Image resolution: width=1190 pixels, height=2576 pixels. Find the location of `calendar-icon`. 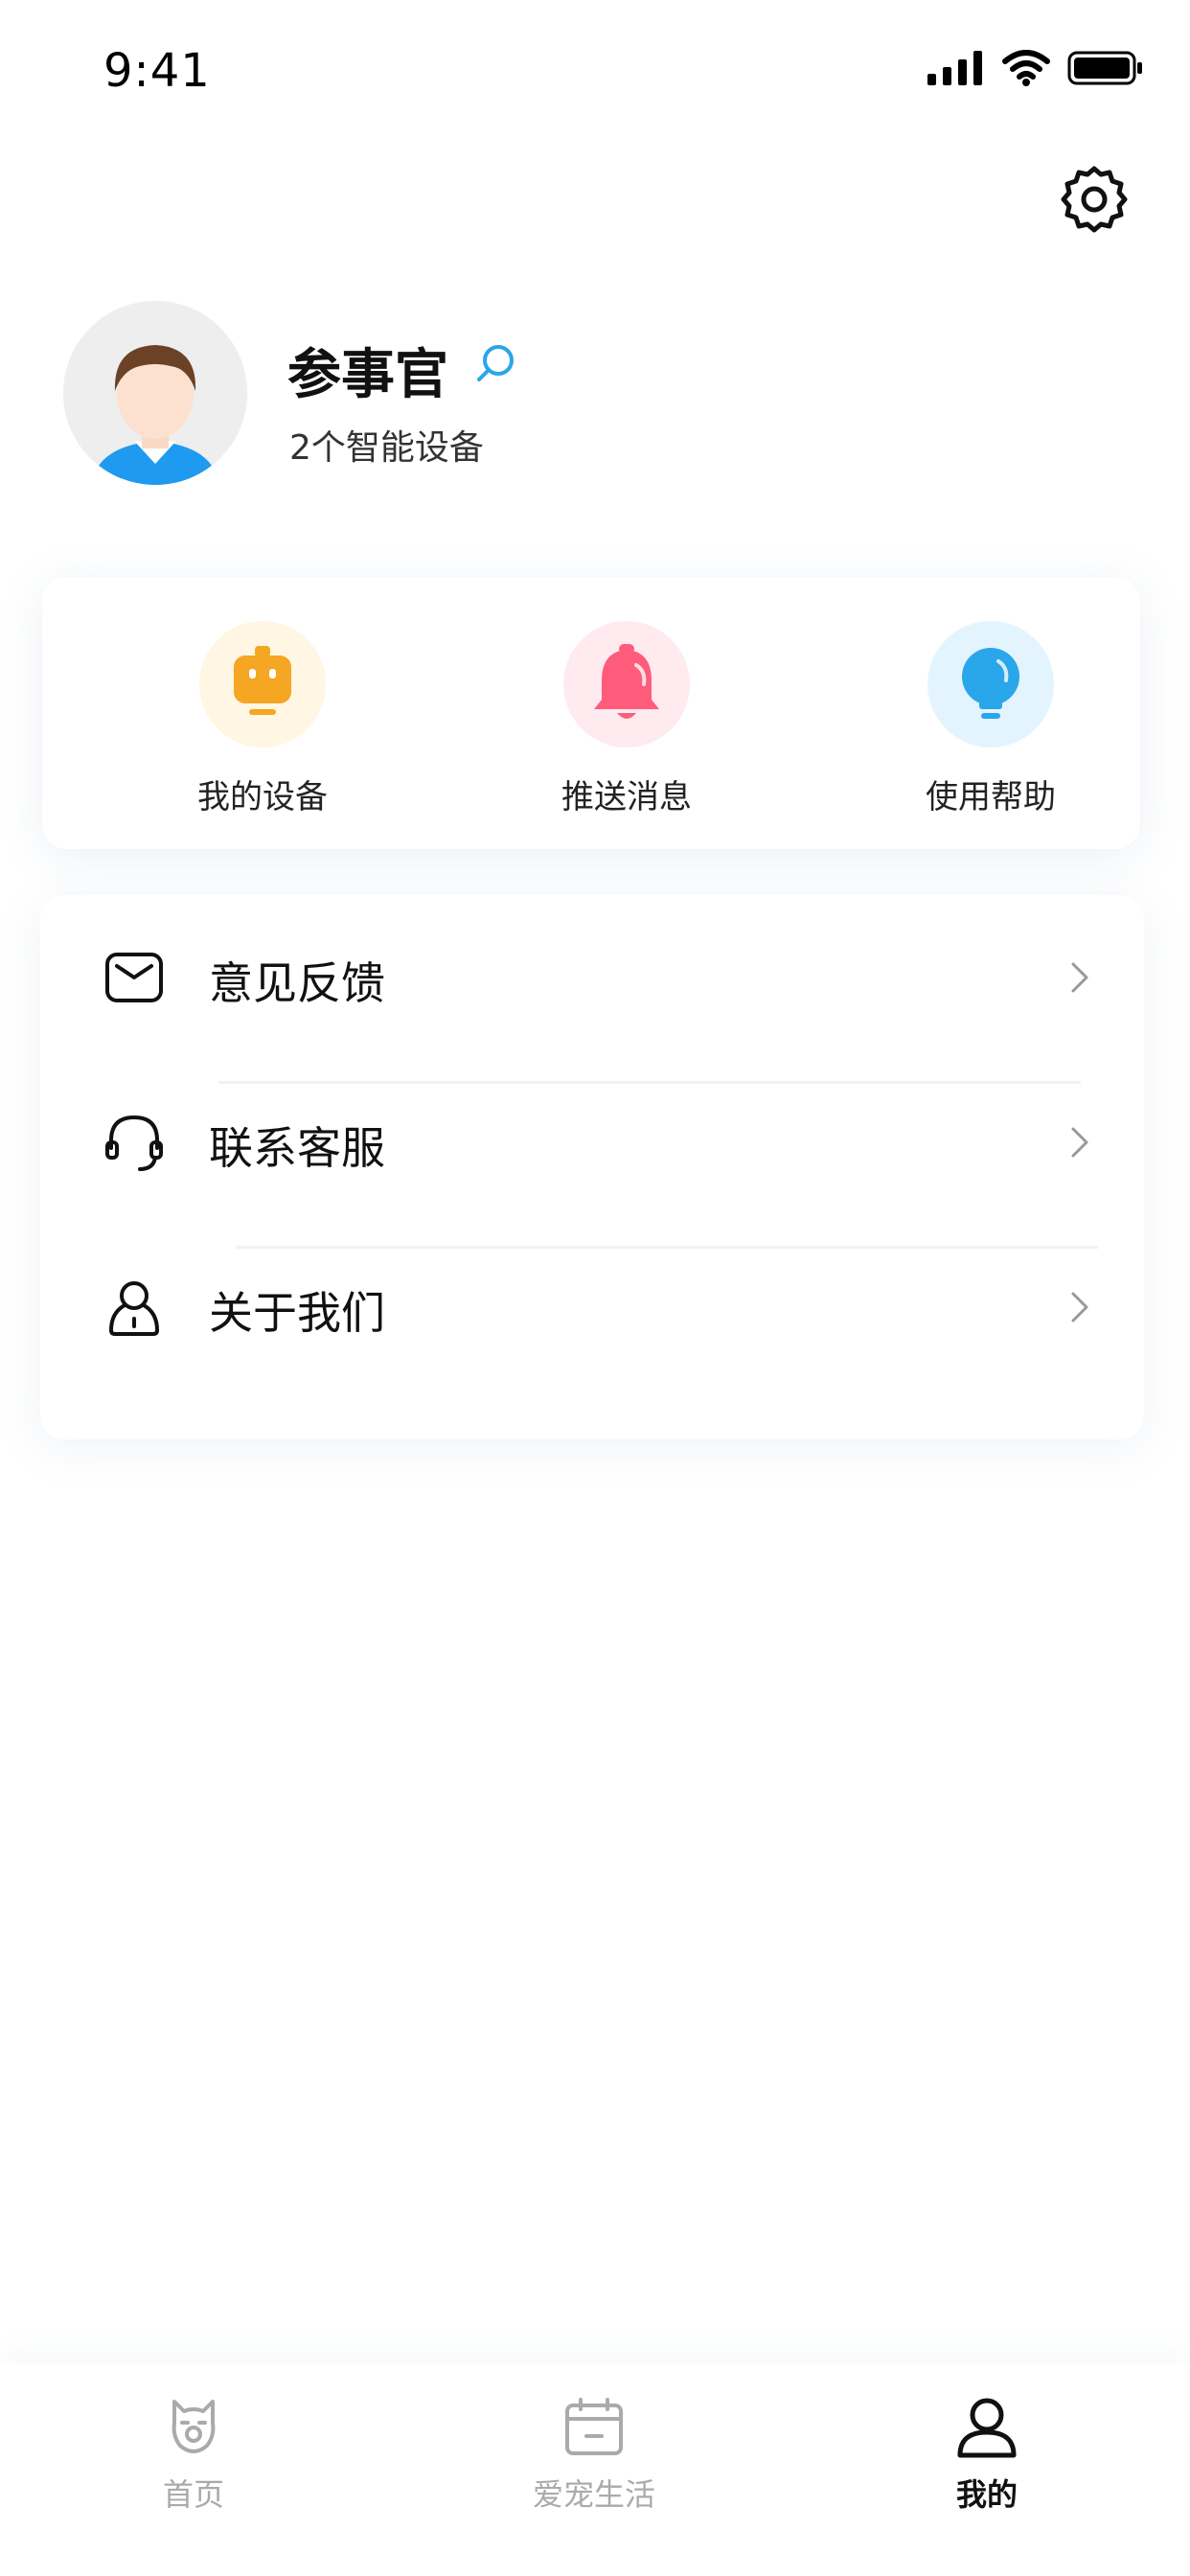

calendar-icon is located at coordinates (594, 2426).